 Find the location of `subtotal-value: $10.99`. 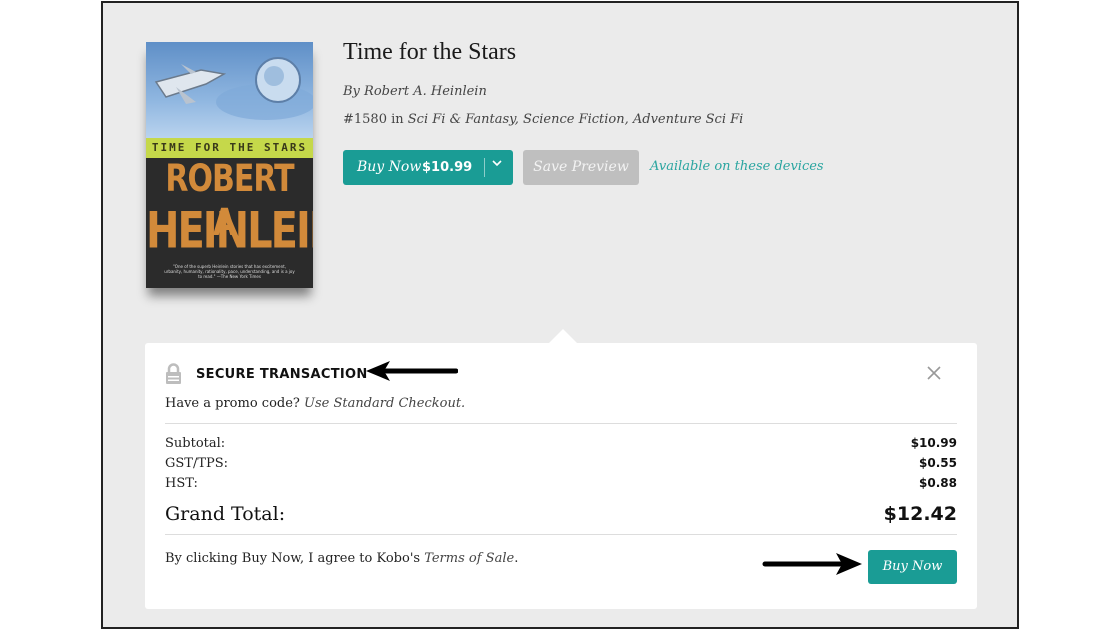

subtotal-value: $10.99 is located at coordinates (933, 443).